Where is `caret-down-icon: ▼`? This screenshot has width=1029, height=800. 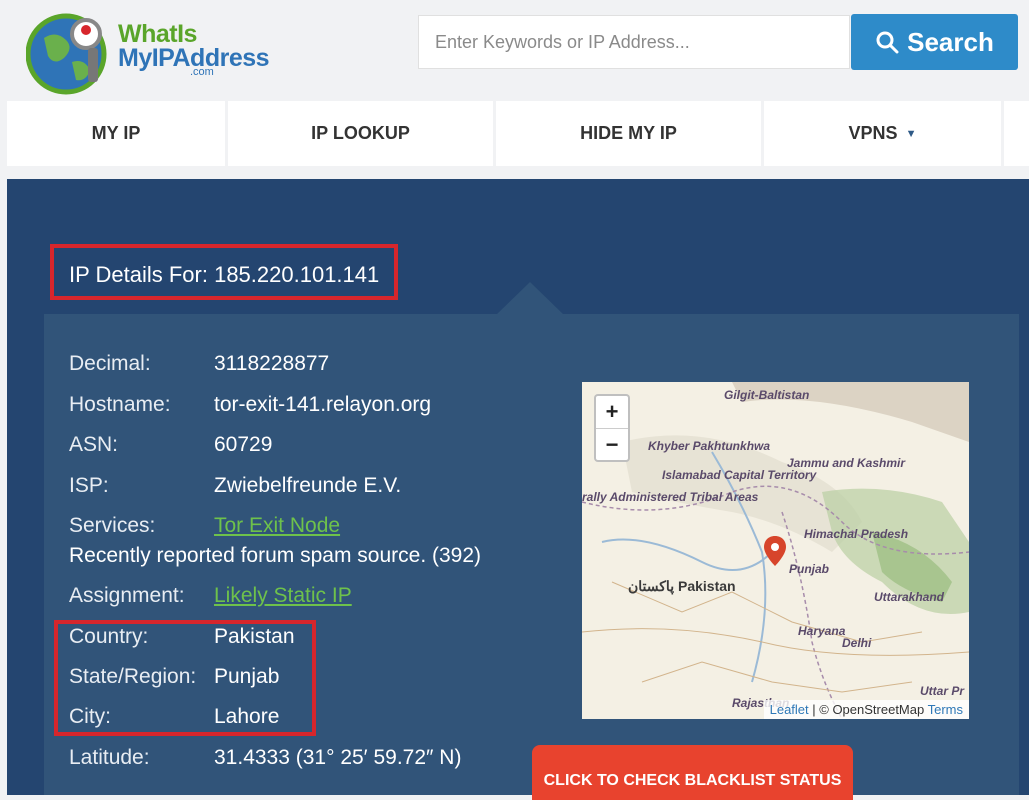 caret-down-icon: ▼ is located at coordinates (911, 133).